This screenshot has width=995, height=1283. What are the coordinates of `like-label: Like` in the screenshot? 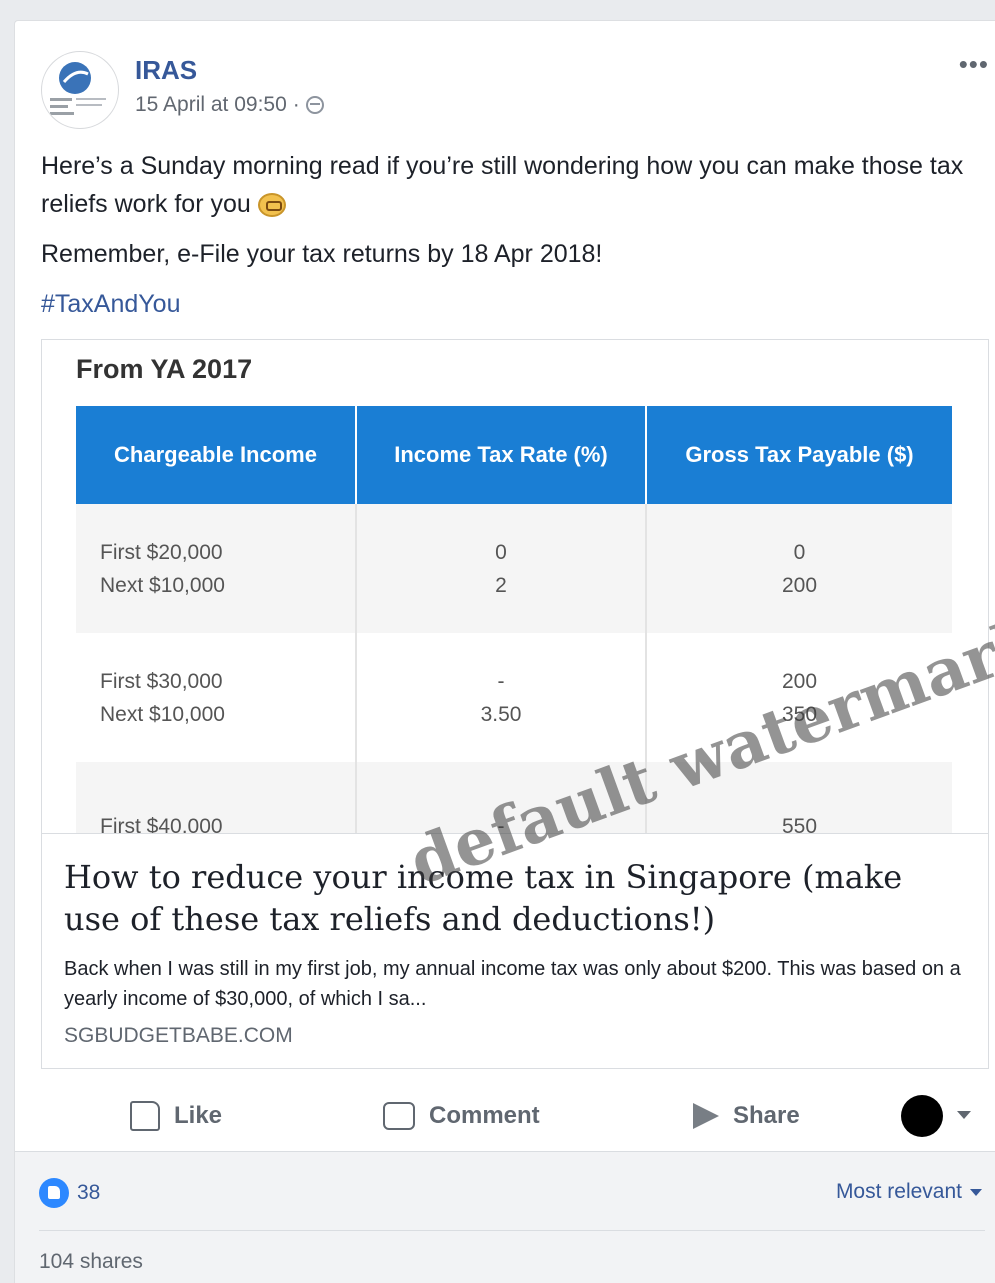 It's located at (198, 1115).